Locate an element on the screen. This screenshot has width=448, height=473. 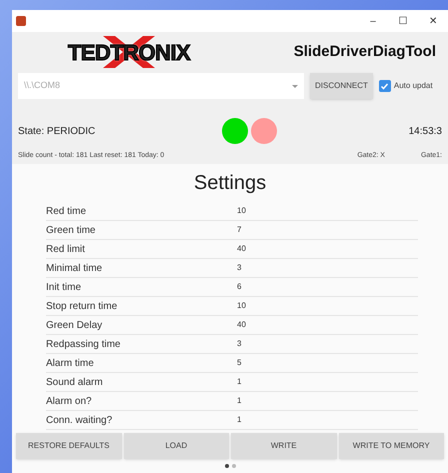
action-button: RESTORE DEFAULTS is located at coordinates (69, 446).